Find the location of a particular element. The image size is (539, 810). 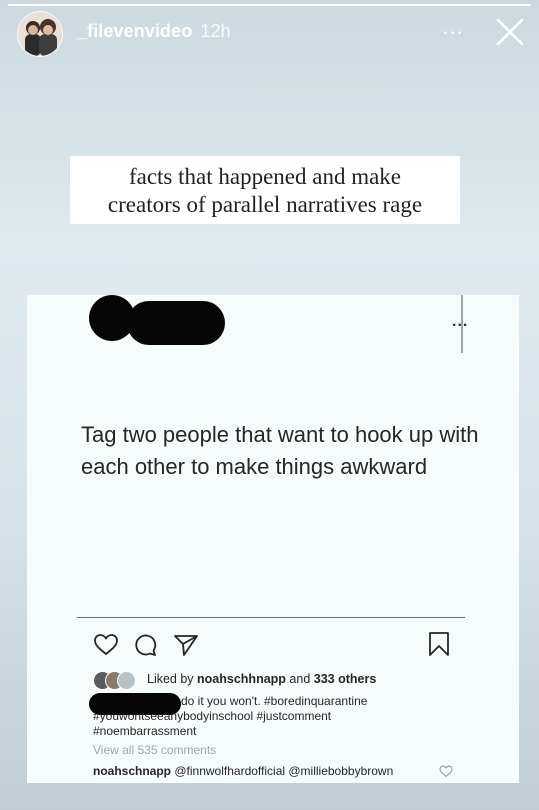

close-button is located at coordinates (510, 32).